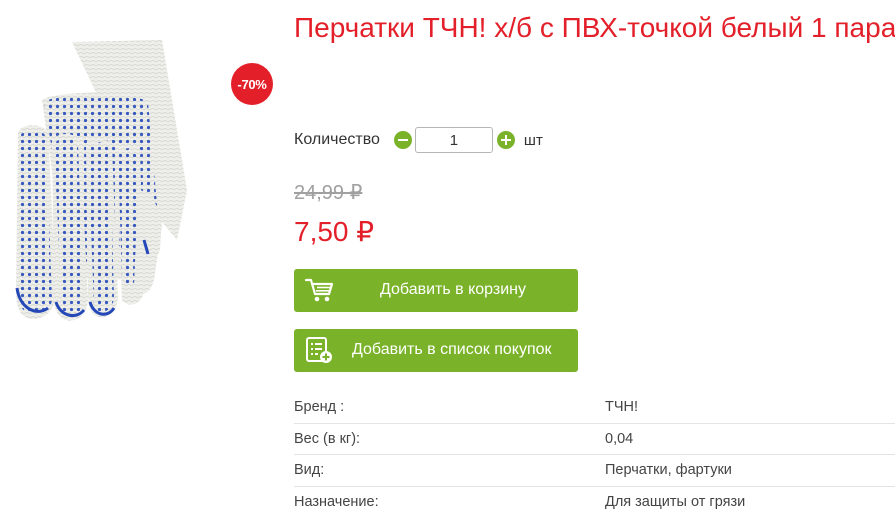 Image resolution: width=895 pixels, height=517 pixels. I want to click on decrease-quantity-button, so click(402, 140).